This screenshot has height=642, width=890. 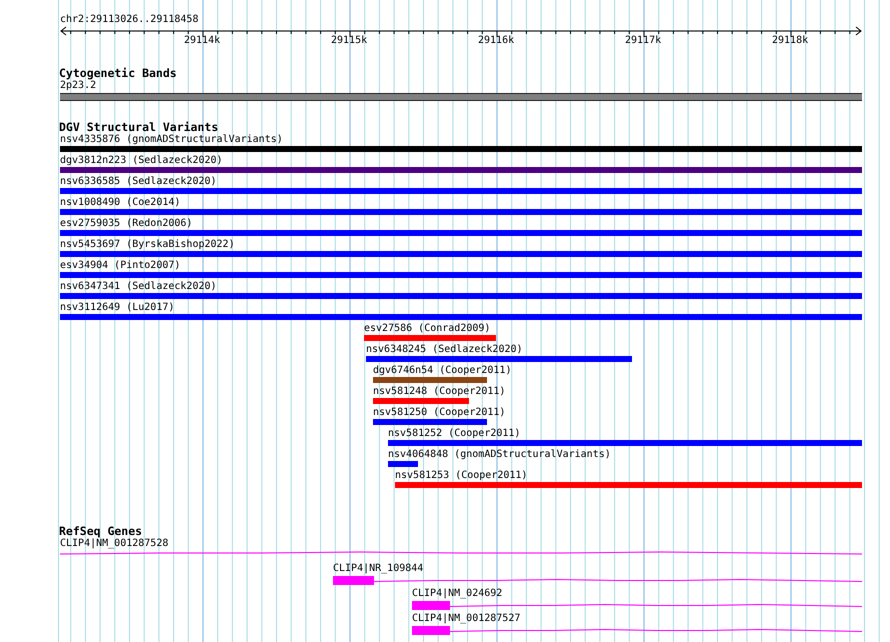 What do you see at coordinates (439, 413) in the screenshot?
I see `variant-label: nsv581250 (Cooper2011)` at bounding box center [439, 413].